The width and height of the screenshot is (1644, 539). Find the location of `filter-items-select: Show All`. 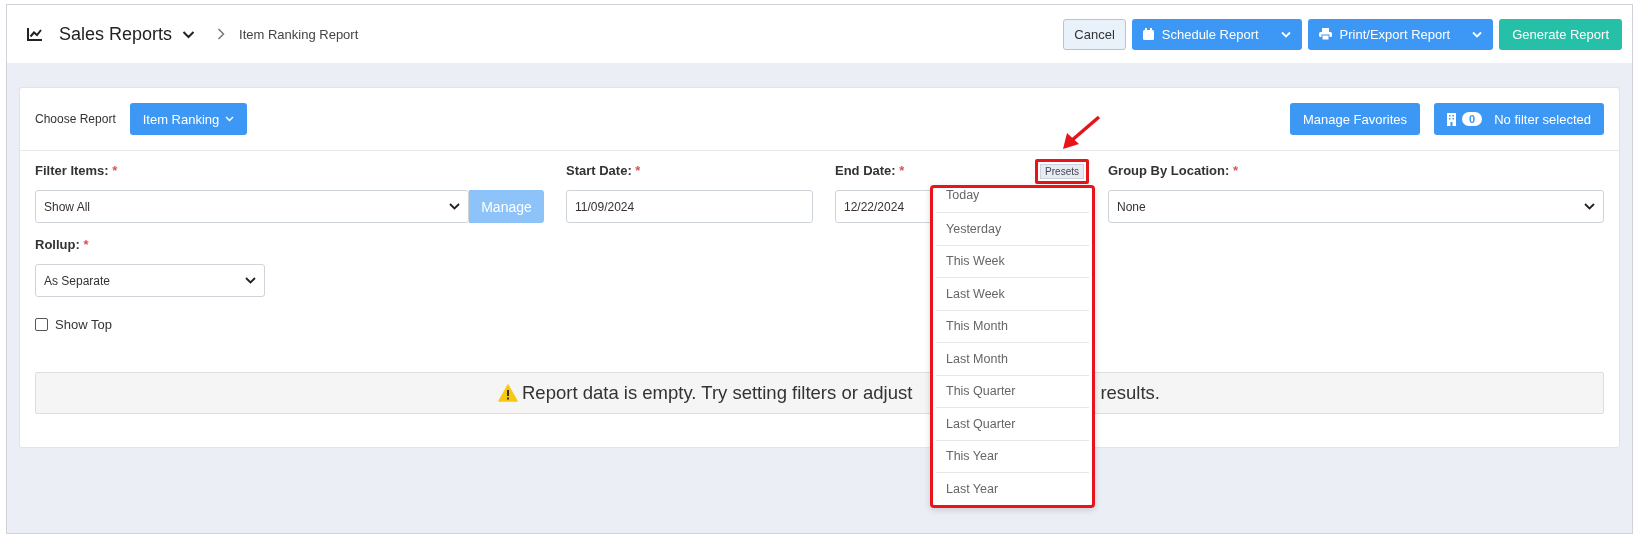

filter-items-select: Show All is located at coordinates (252, 206).